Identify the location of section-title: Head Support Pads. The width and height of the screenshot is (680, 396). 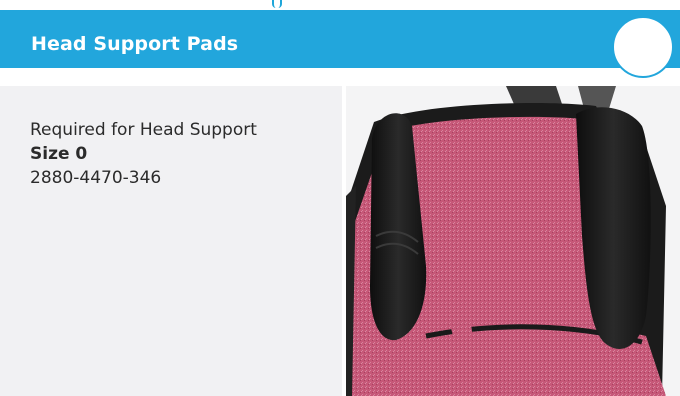
(135, 44).